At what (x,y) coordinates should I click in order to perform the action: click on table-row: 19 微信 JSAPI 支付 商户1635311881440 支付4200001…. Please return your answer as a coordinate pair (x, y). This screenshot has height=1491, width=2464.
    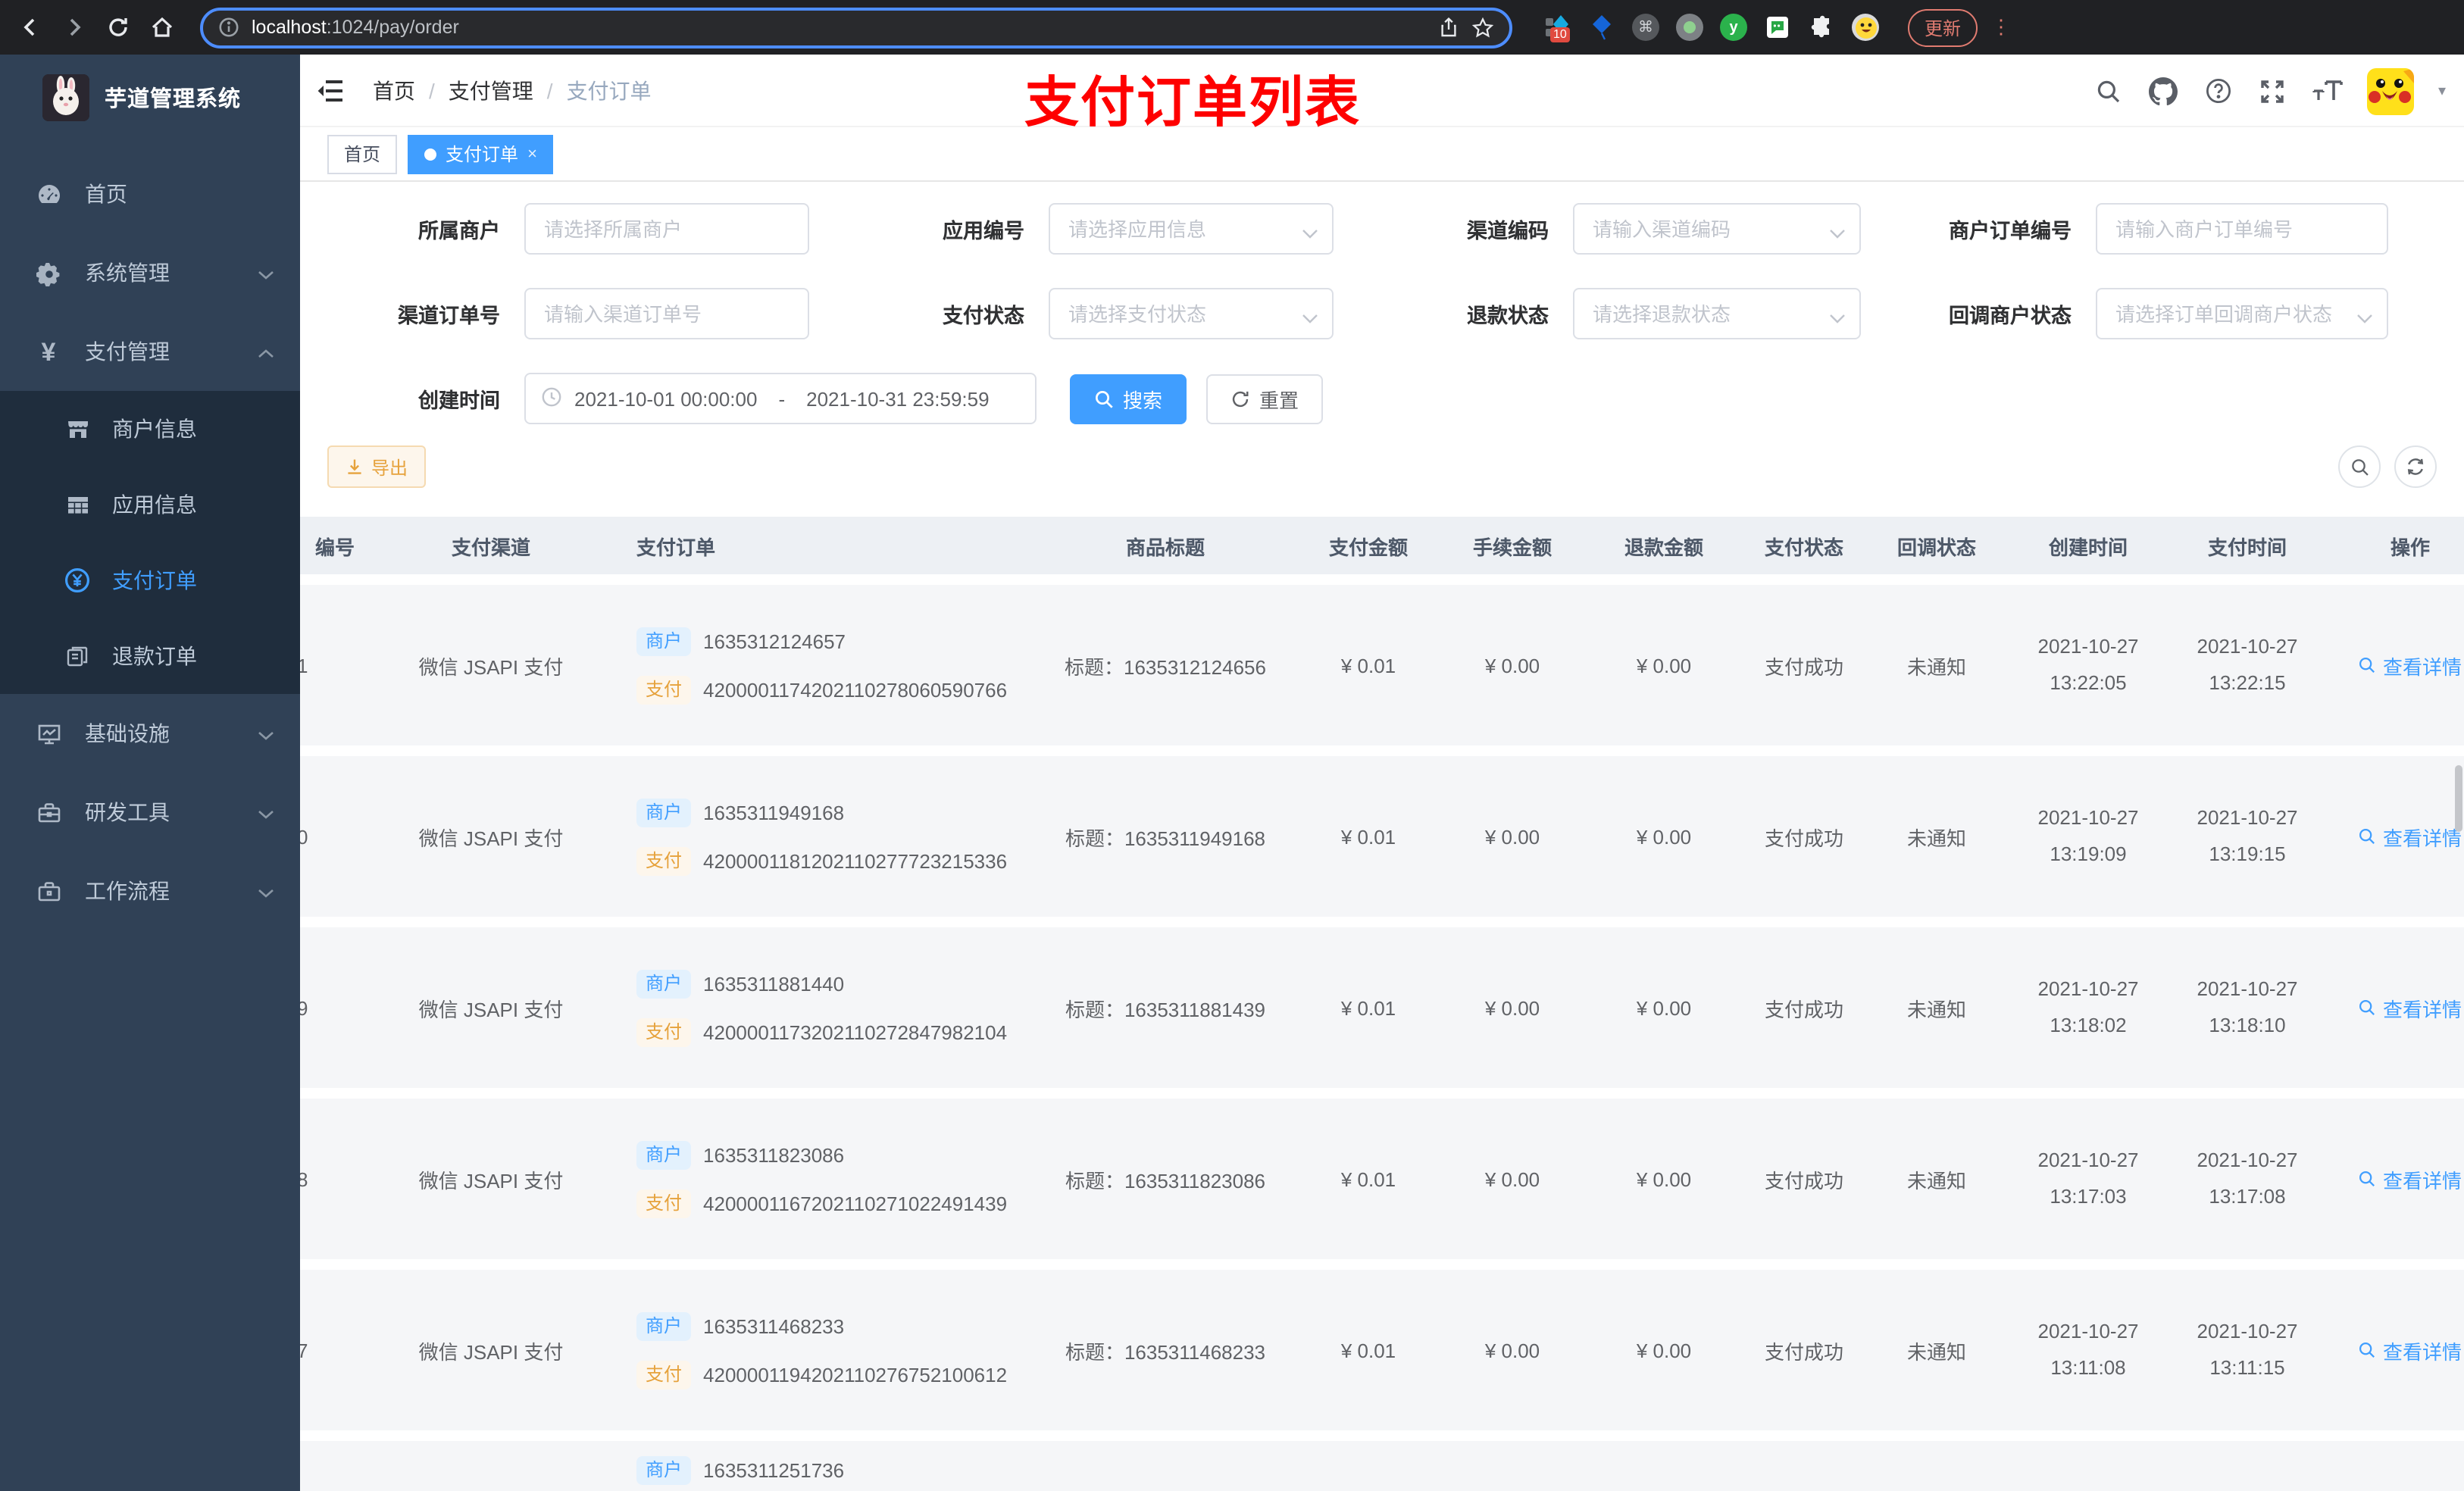
    Looking at the image, I should click on (1382, 1007).